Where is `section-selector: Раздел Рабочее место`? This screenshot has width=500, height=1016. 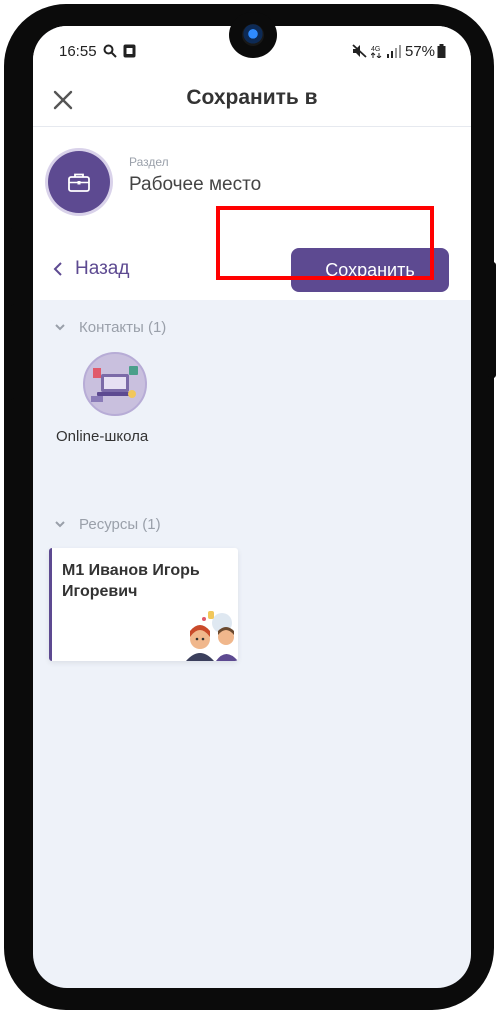 section-selector: Раздел Рабочее место is located at coordinates (252, 183).